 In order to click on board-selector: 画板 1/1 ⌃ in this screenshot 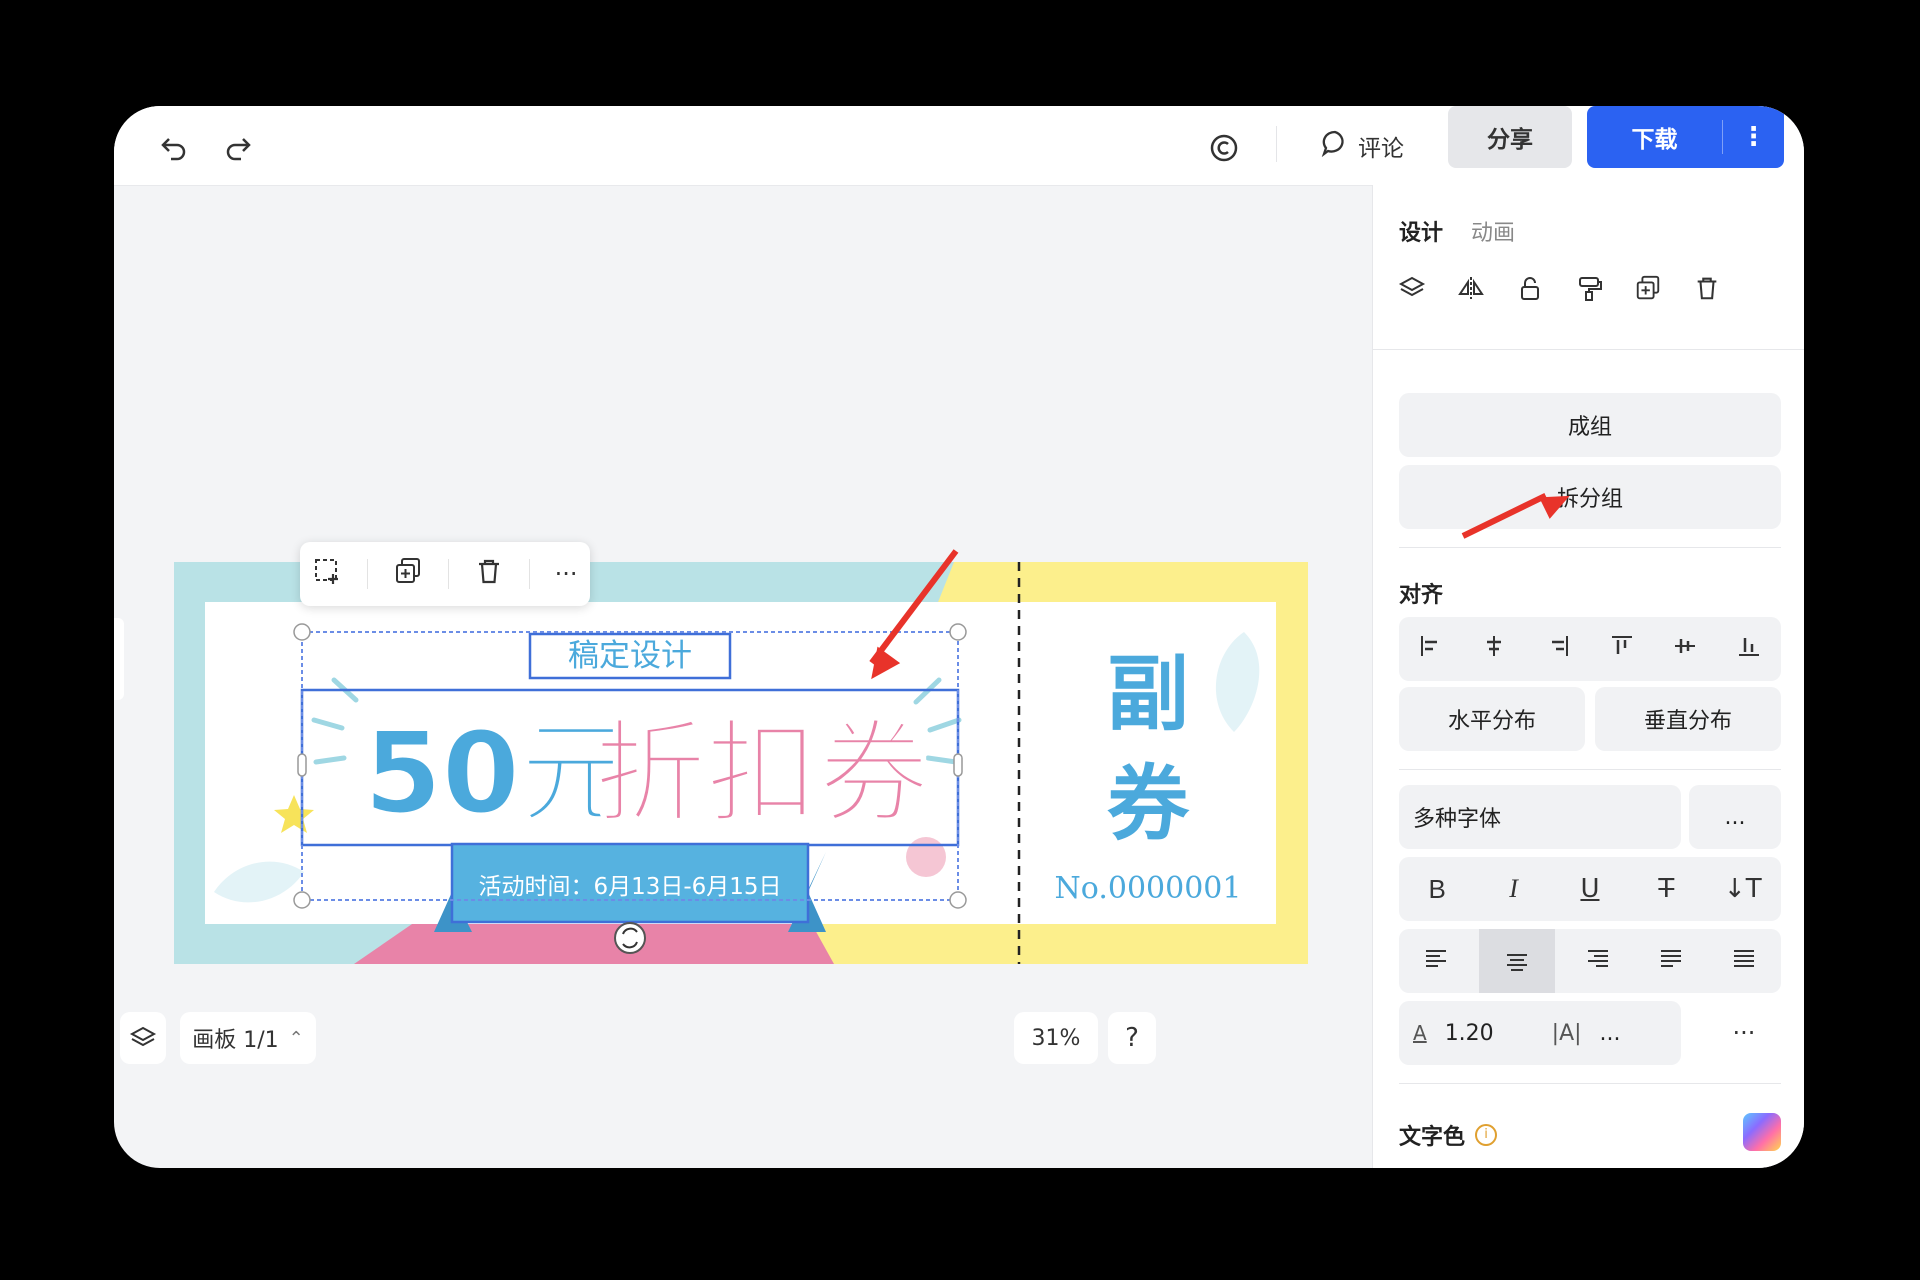, I will do `click(248, 1038)`.